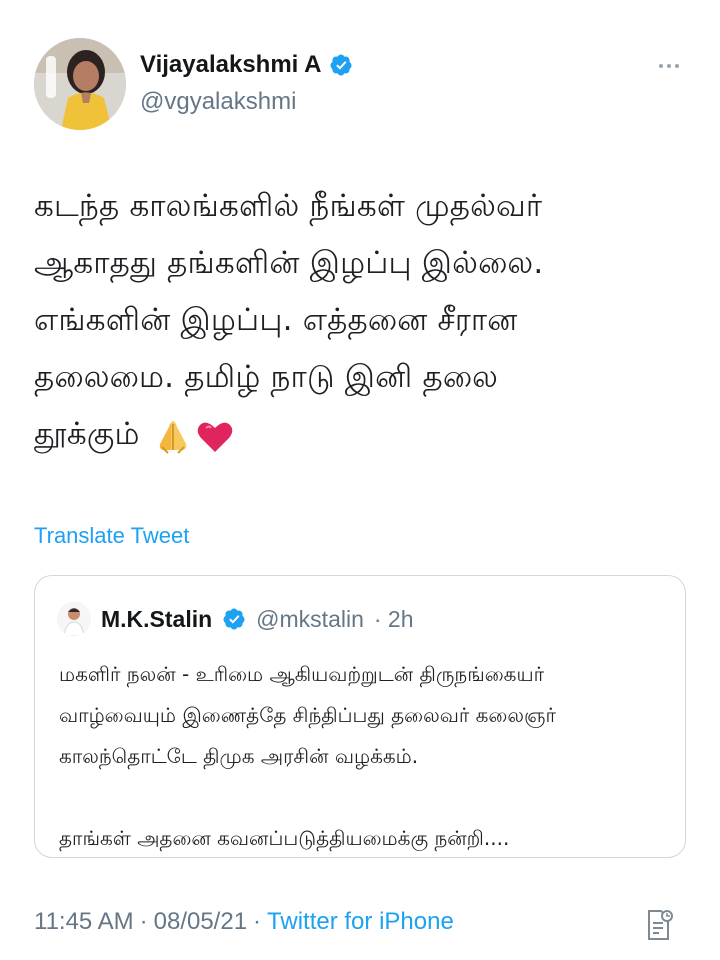 The width and height of the screenshot is (720, 960). I want to click on author-name-row: Vijayalakshmi A, so click(246, 65).